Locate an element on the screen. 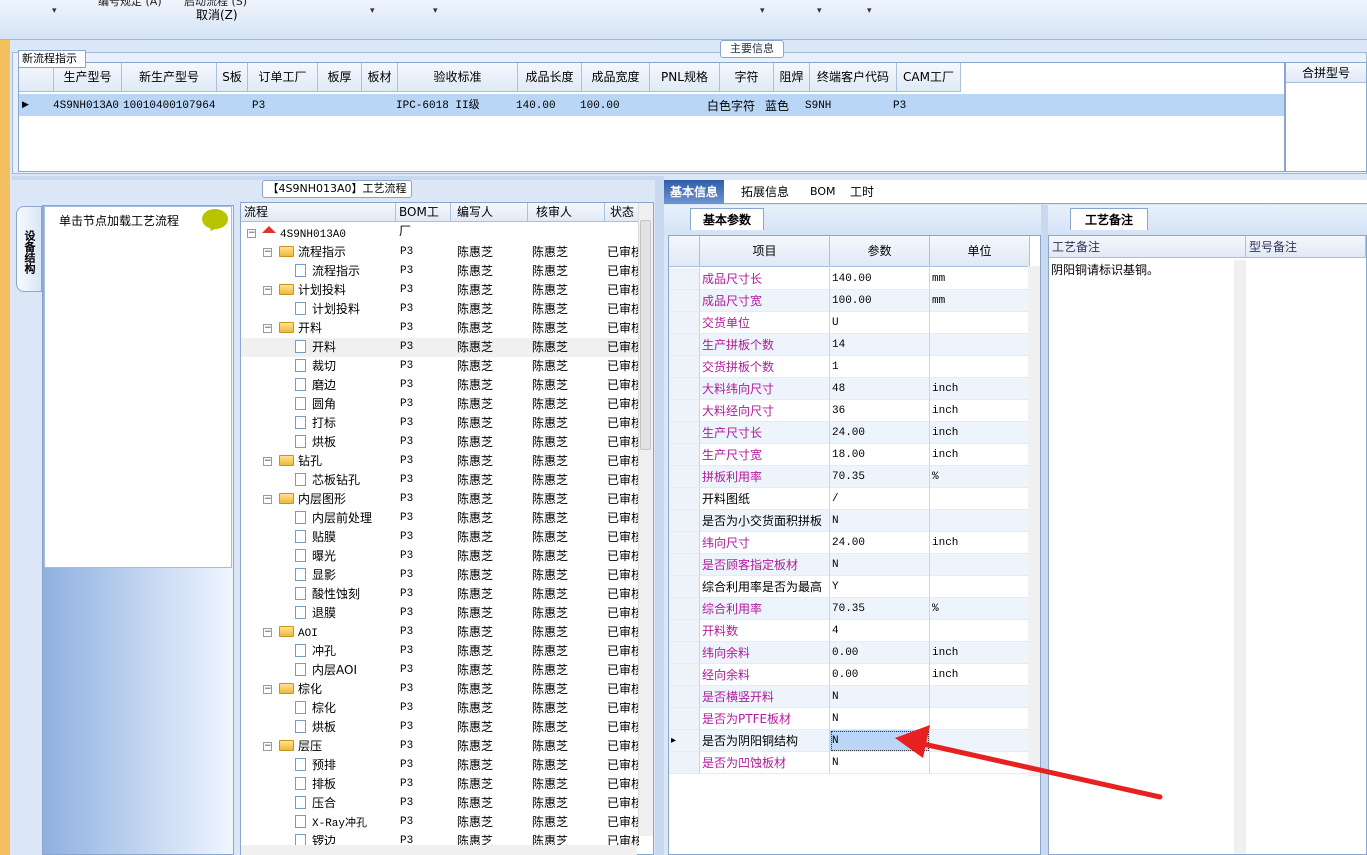  param-row: 成品尺寸宽 100.00 mm is located at coordinates (854, 301).